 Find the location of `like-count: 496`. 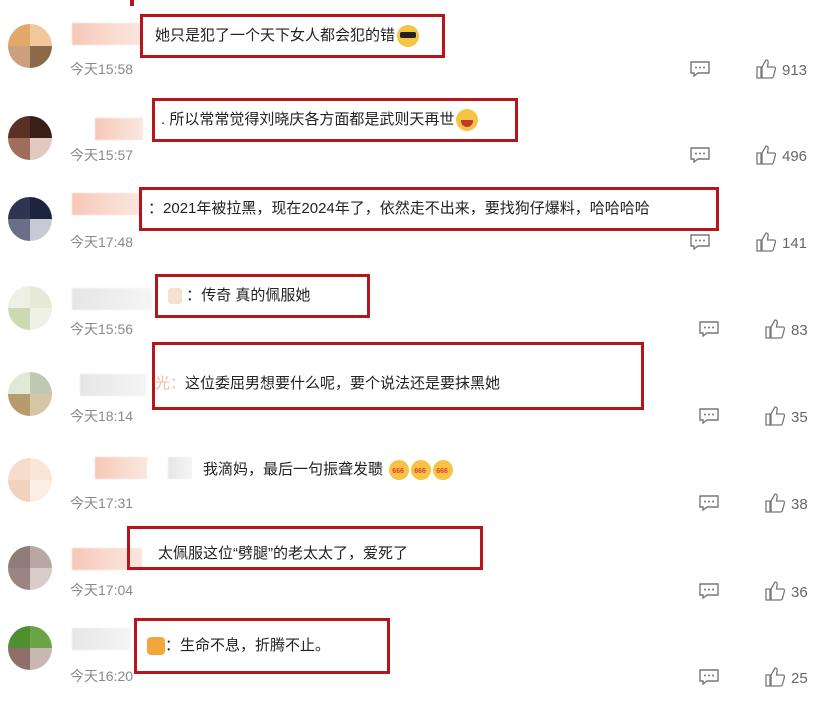

like-count: 496 is located at coordinates (795, 156).